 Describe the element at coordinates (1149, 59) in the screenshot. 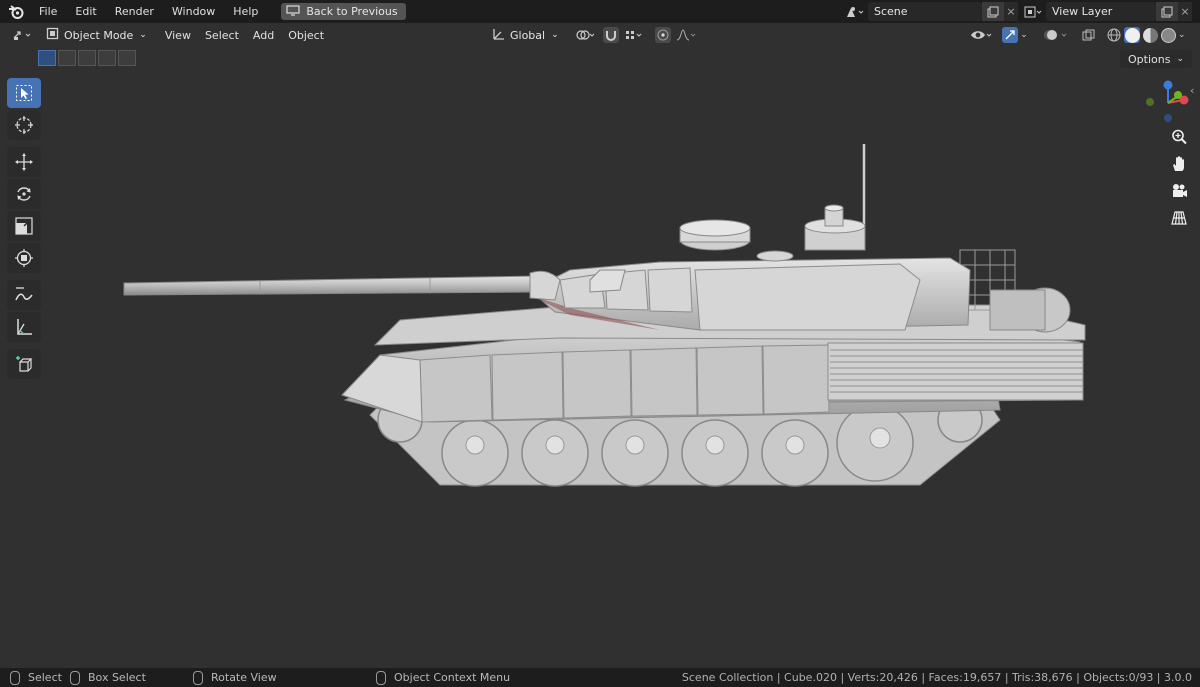

I see `options-label: Options` at that location.